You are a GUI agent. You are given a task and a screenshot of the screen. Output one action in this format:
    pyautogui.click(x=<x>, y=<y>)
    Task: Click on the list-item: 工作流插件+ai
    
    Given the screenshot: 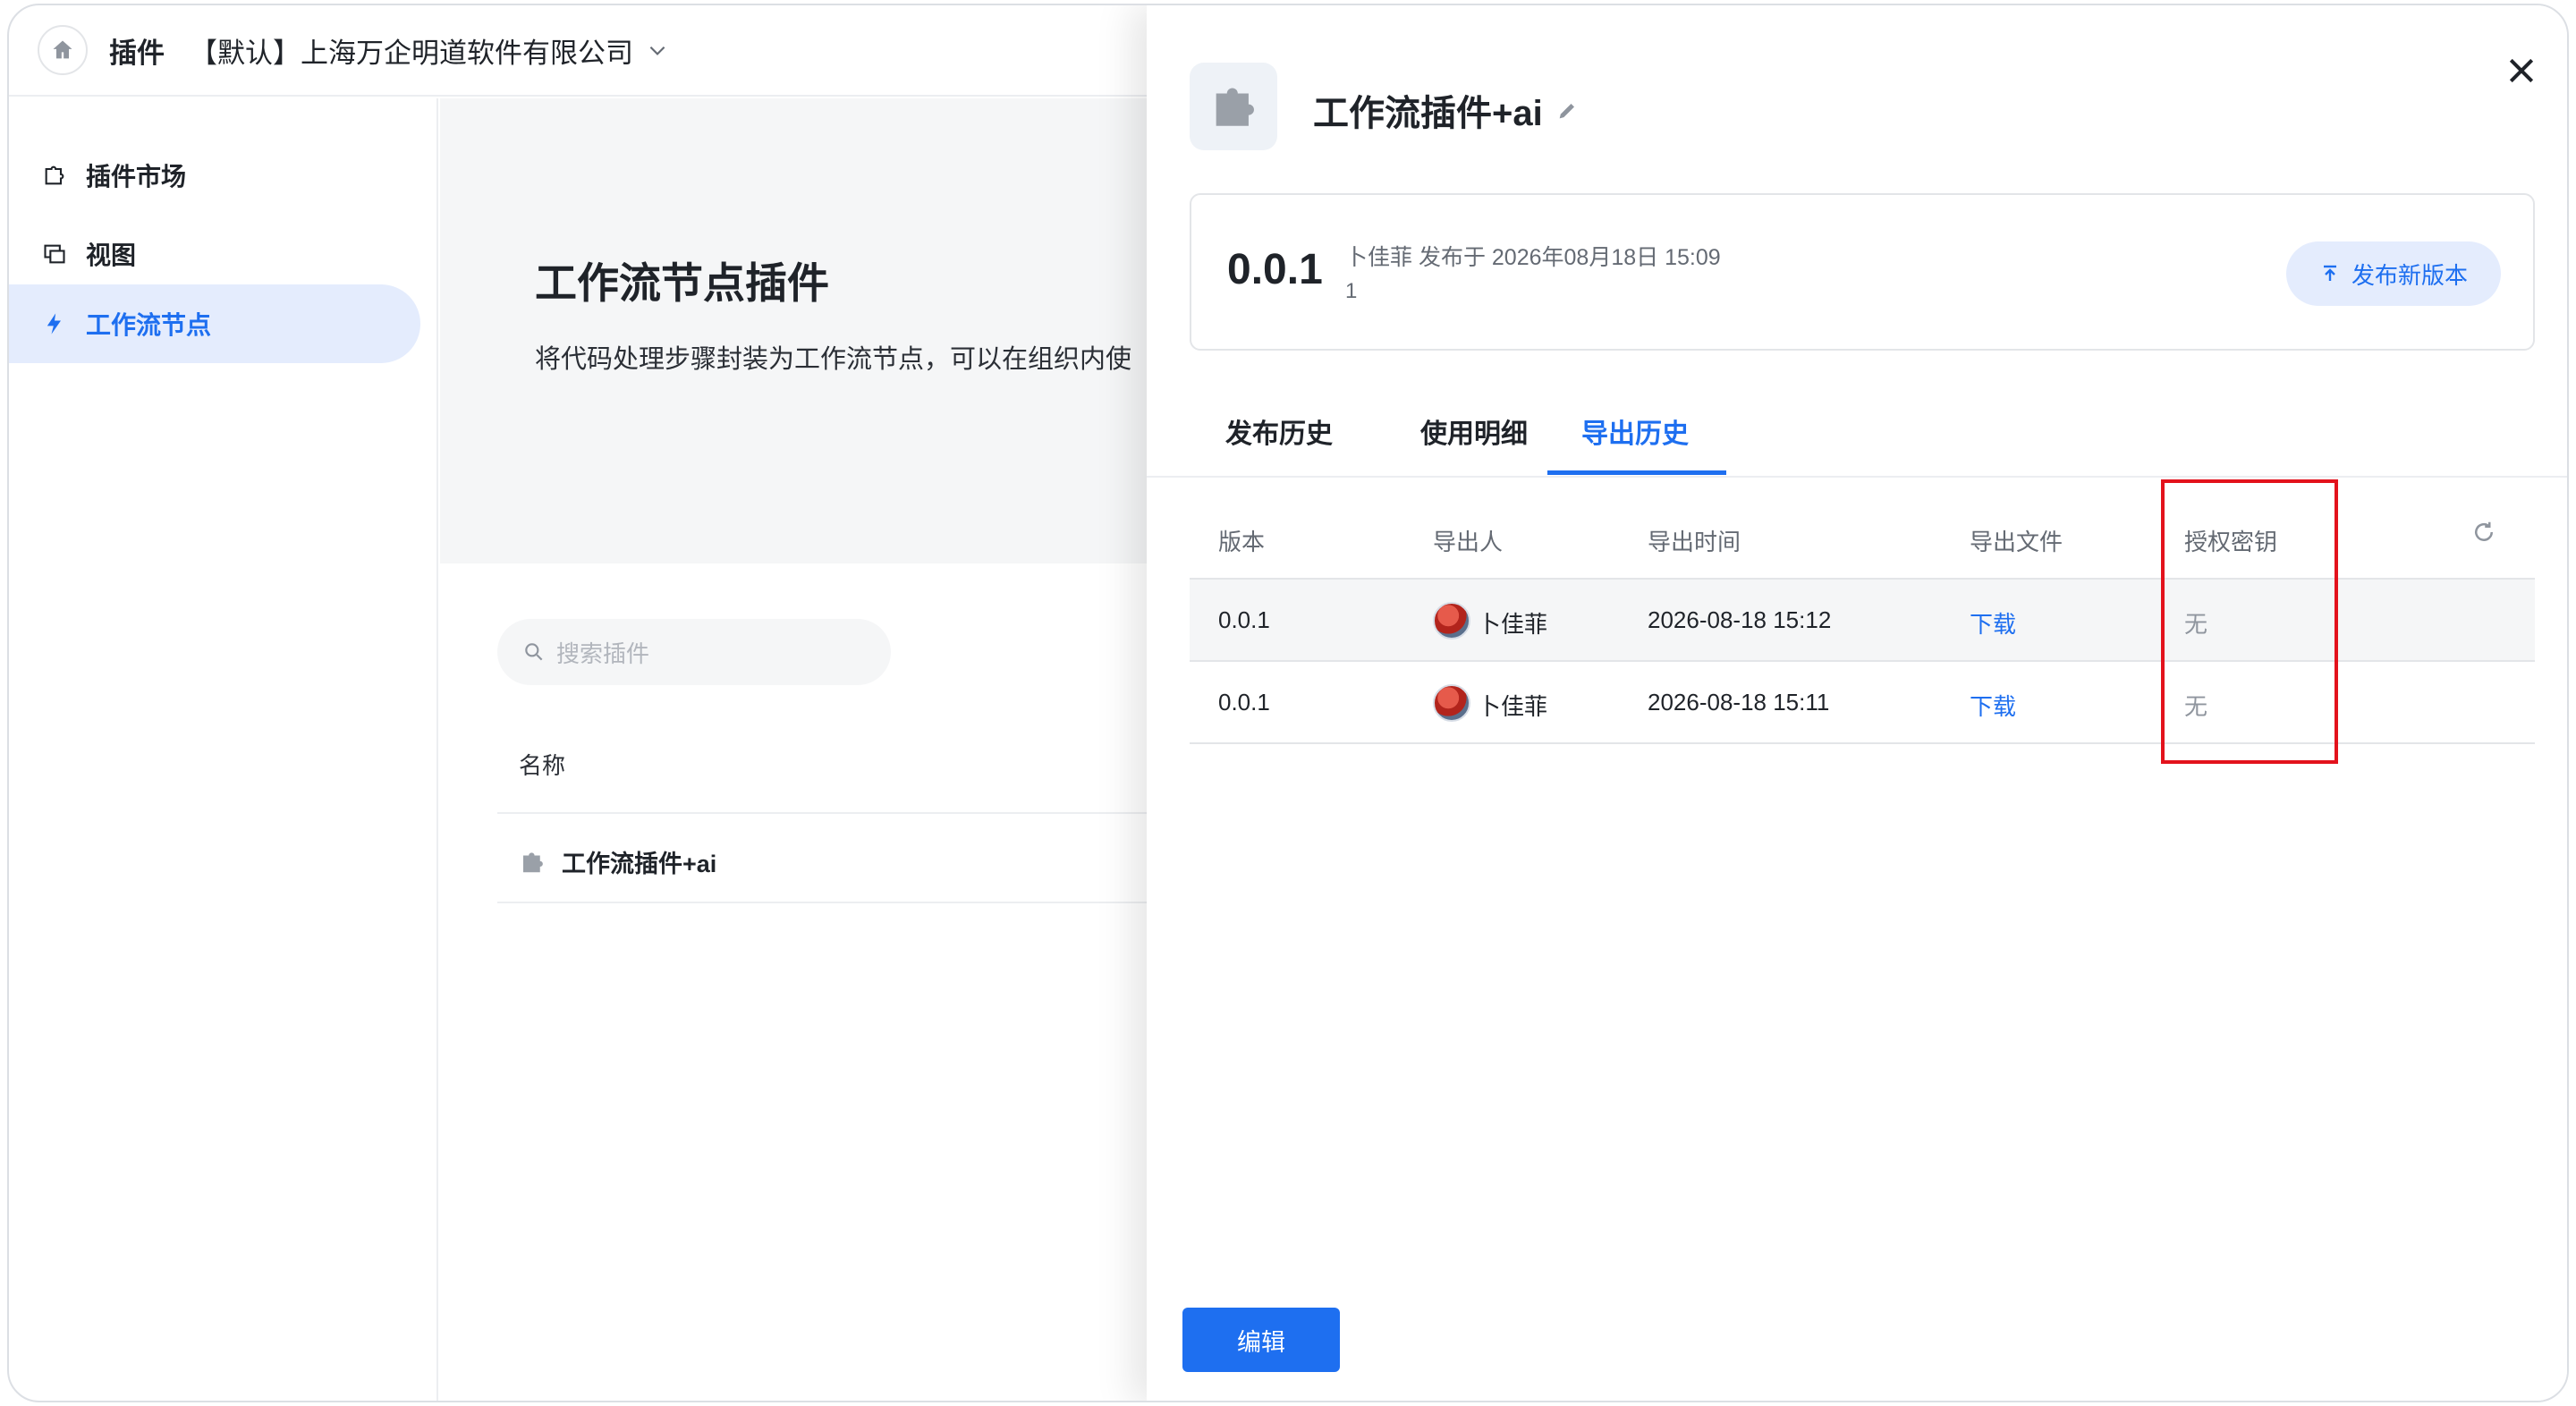 What is the action you would take?
    pyautogui.click(x=617, y=862)
    